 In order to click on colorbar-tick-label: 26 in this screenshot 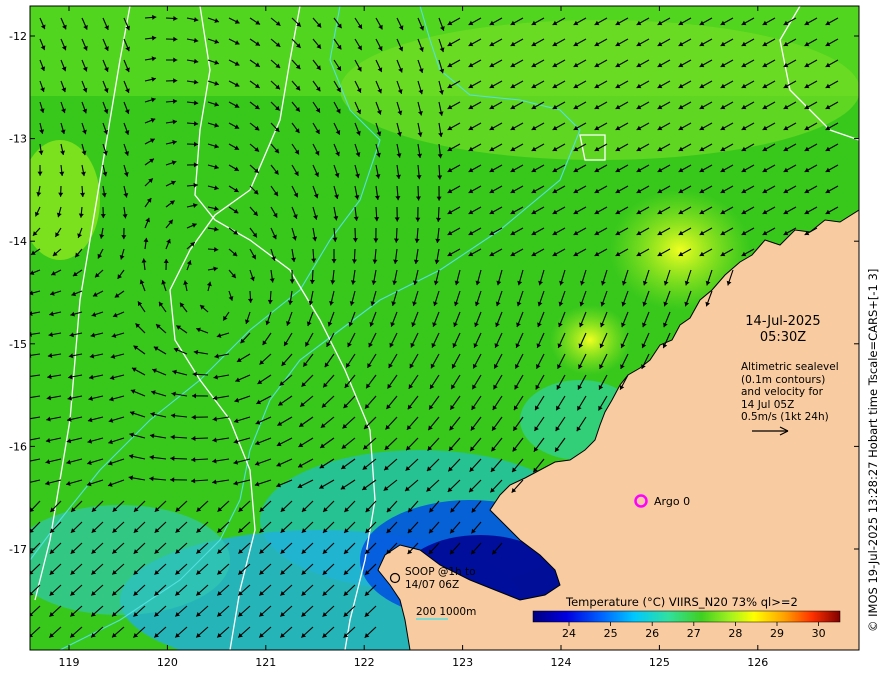, I will do `click(652, 633)`.